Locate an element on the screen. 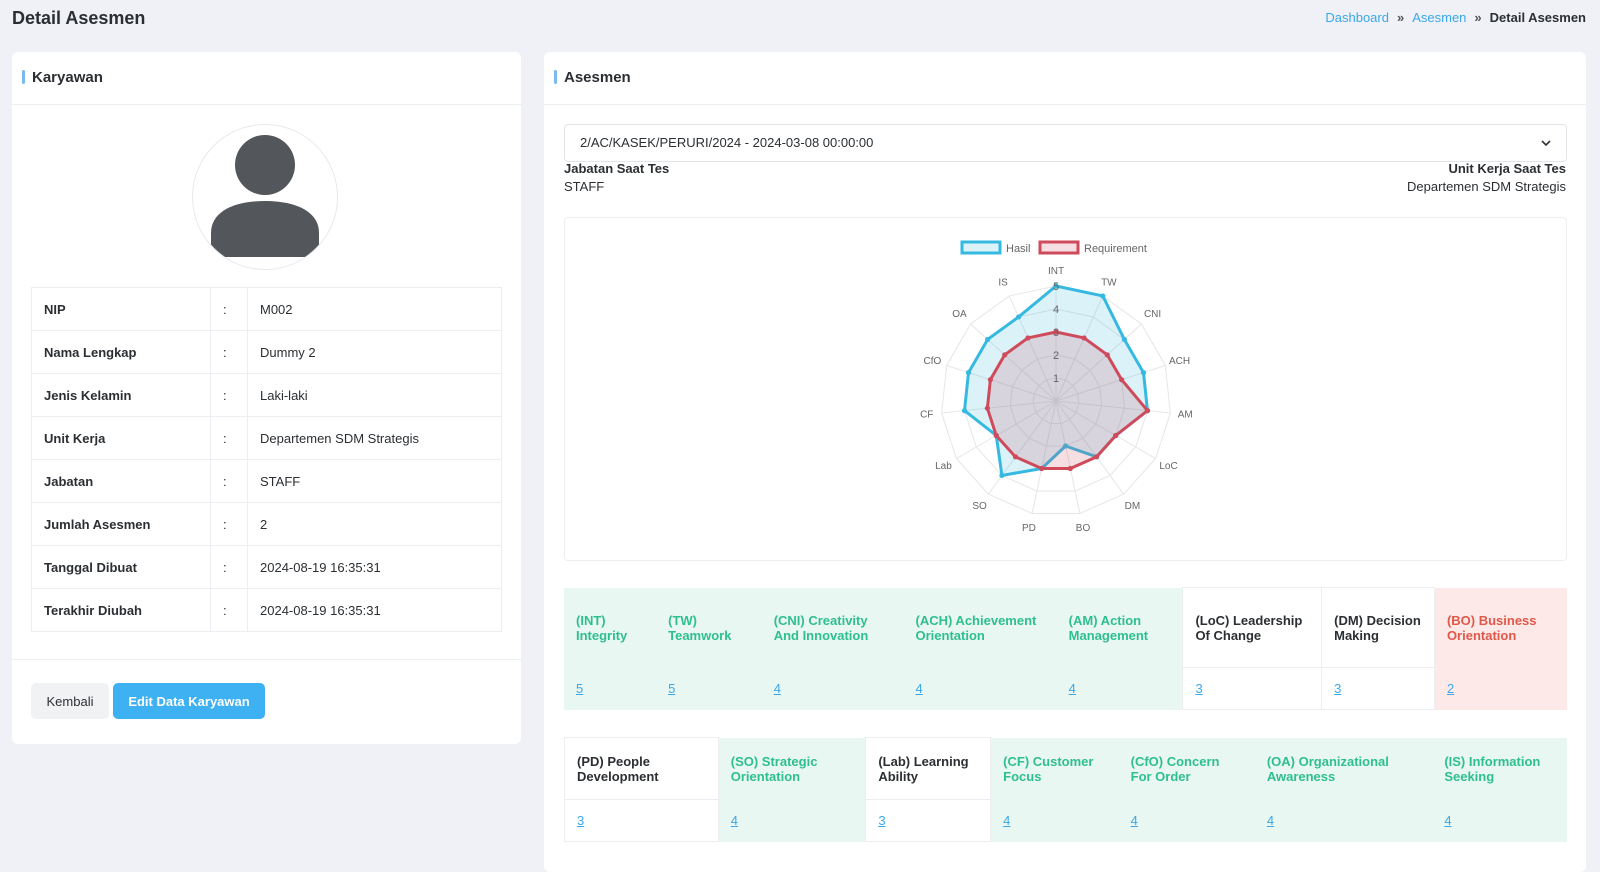 This screenshot has width=1600, height=872. radar-tick-label: 2 is located at coordinates (1056, 356).